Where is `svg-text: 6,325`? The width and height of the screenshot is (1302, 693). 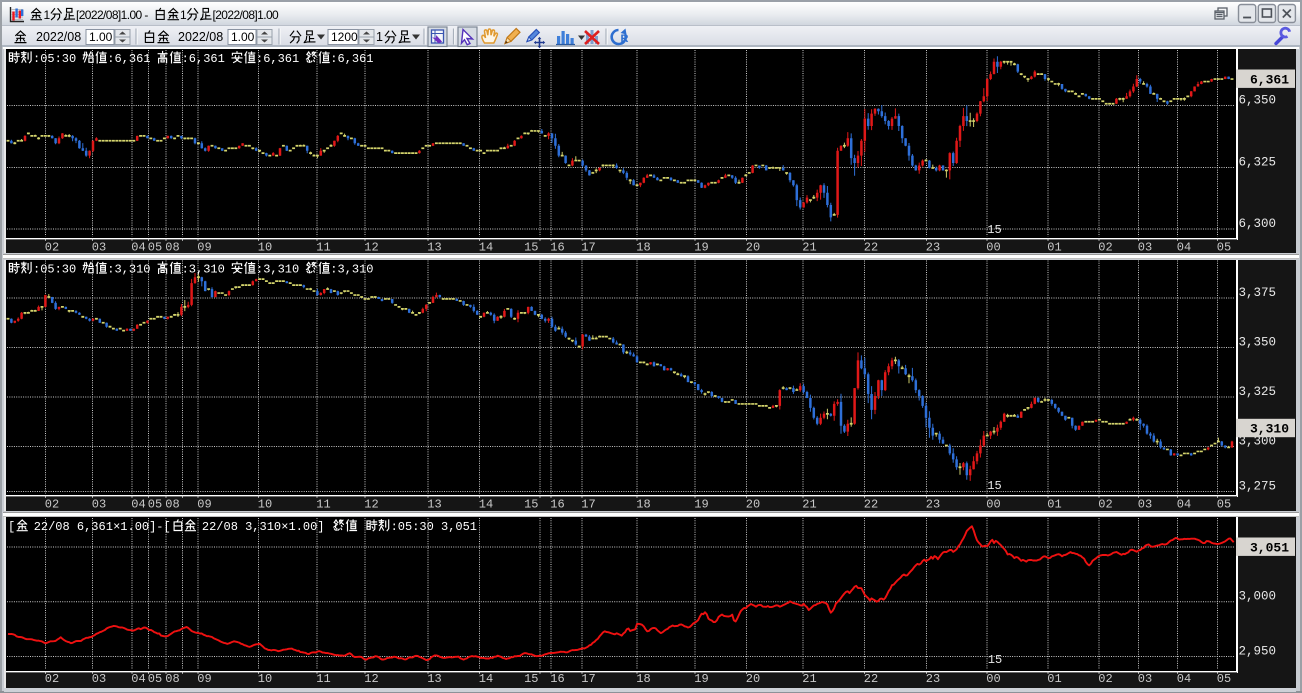 svg-text: 6,325 is located at coordinates (1258, 162).